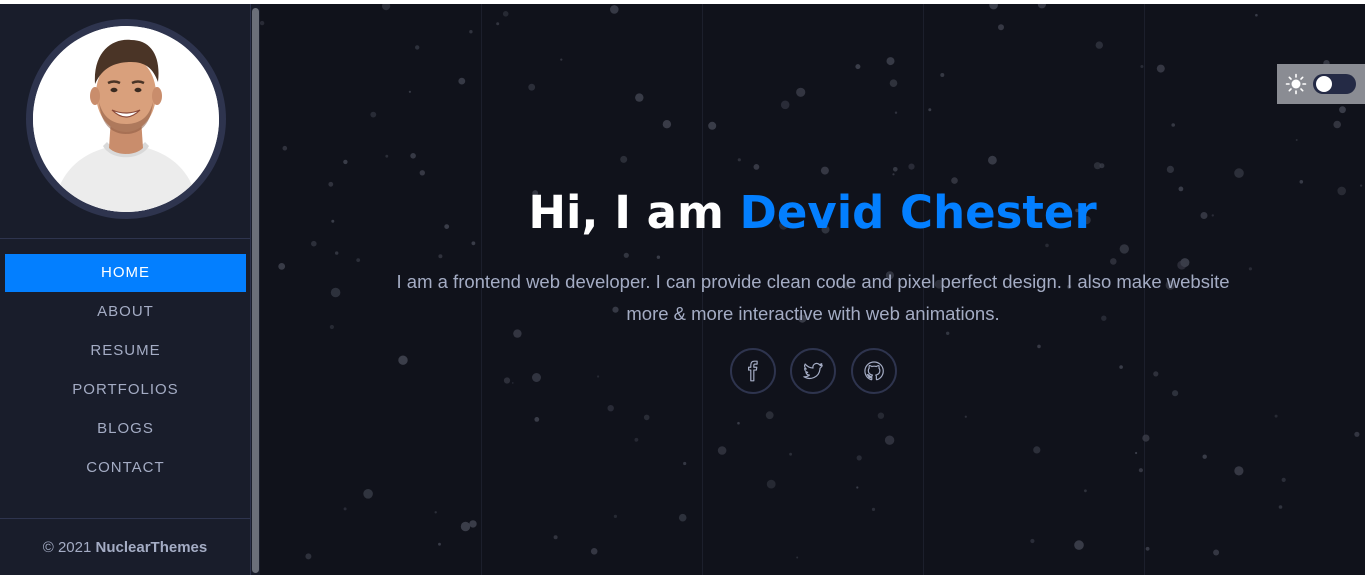  I want to click on theme-switch-knob, so click(1324, 84).